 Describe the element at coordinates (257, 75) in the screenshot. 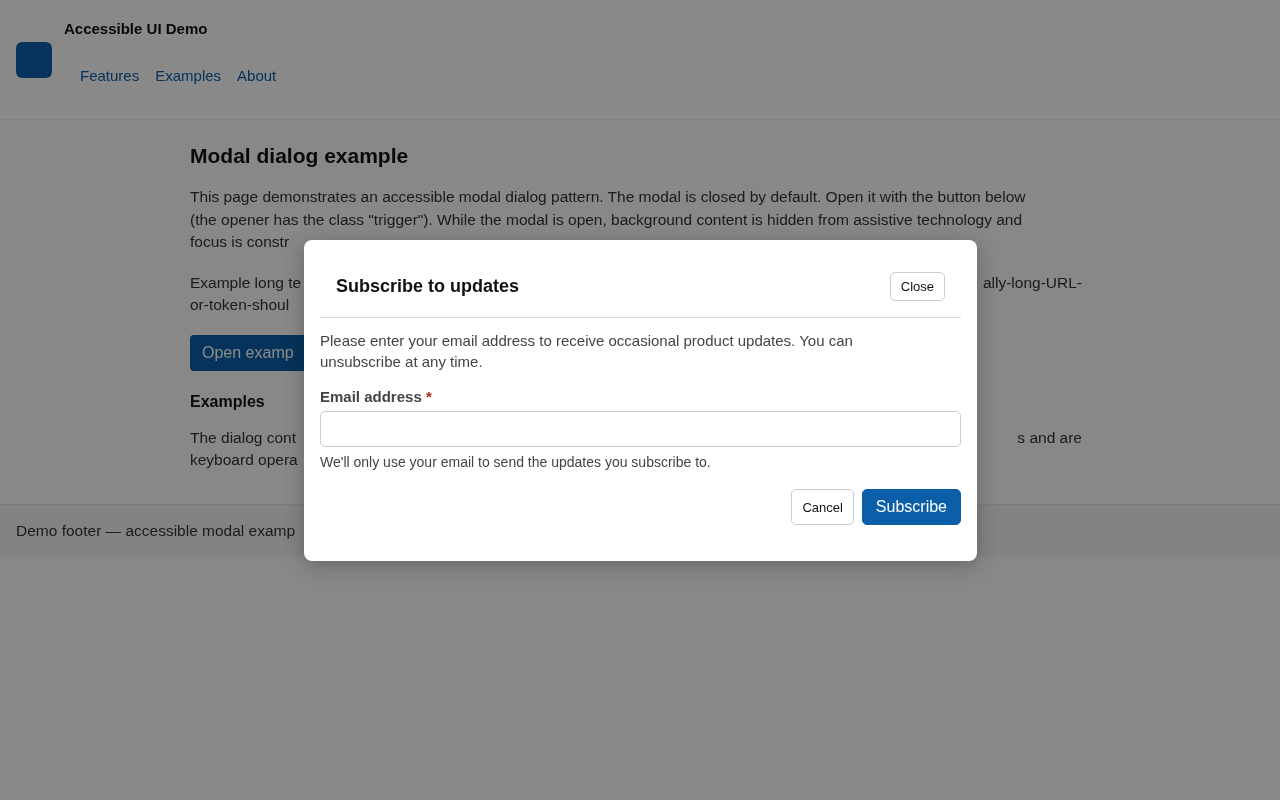

I see `nav-link: About` at that location.